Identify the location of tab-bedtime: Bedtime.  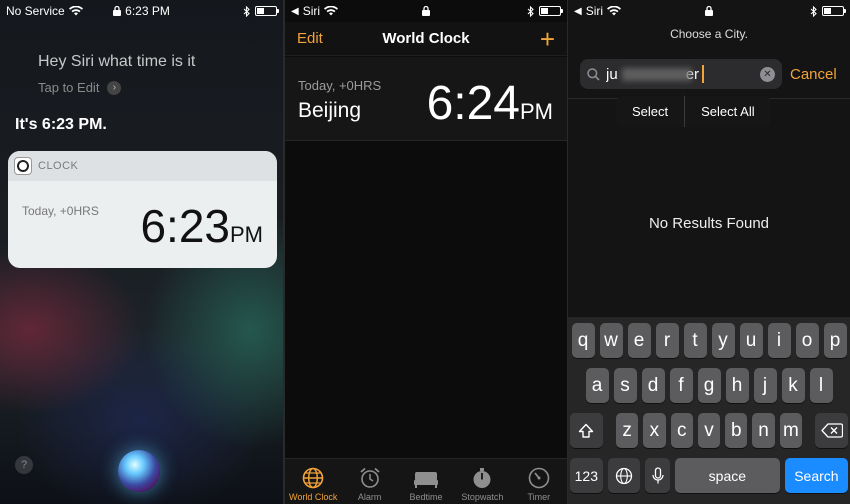
(426, 481).